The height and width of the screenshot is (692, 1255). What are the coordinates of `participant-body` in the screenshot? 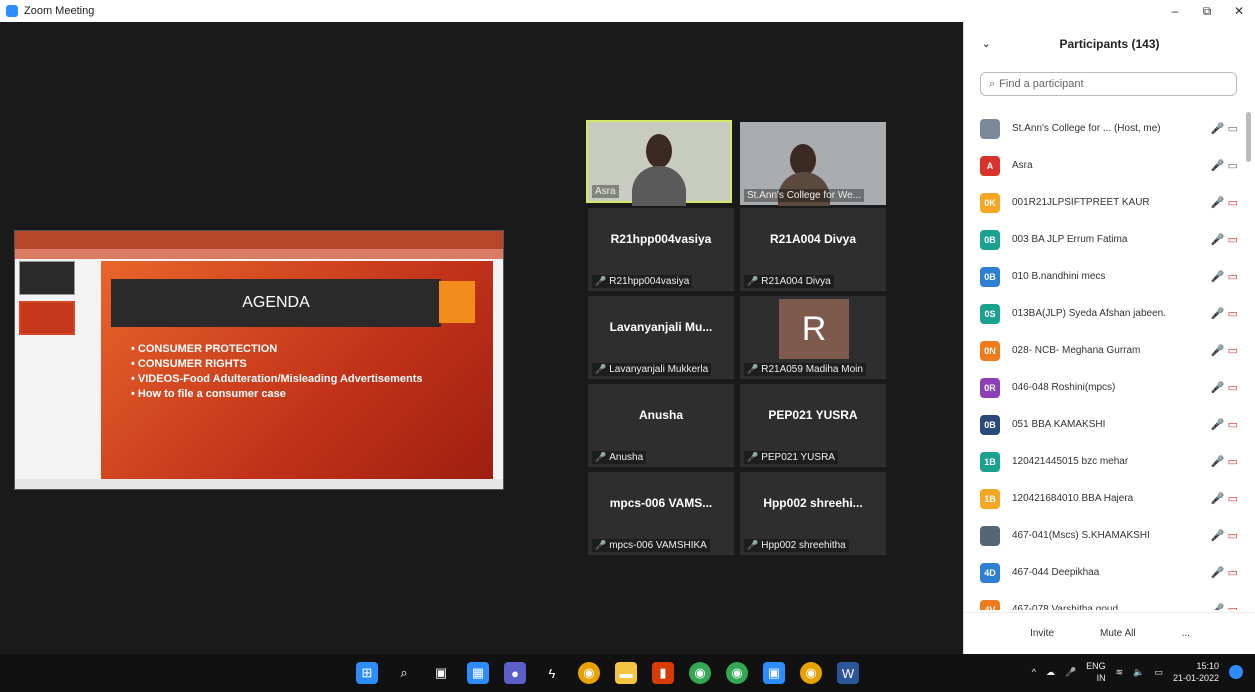 It's located at (659, 186).